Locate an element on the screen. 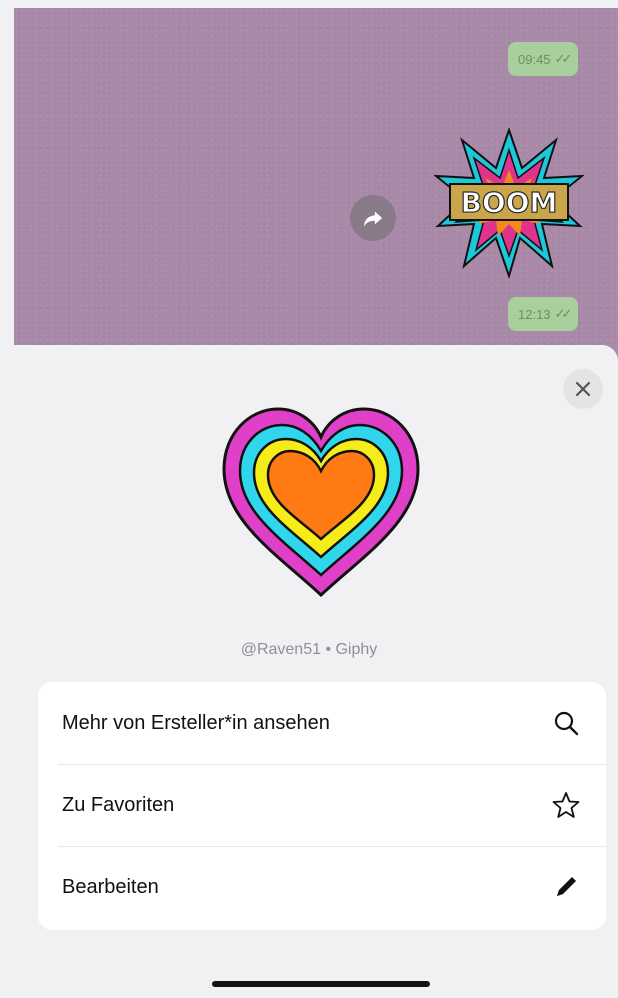 Image resolution: width=618 pixels, height=998 pixels. menu-item-label: Bearbeiten is located at coordinates (110, 886).